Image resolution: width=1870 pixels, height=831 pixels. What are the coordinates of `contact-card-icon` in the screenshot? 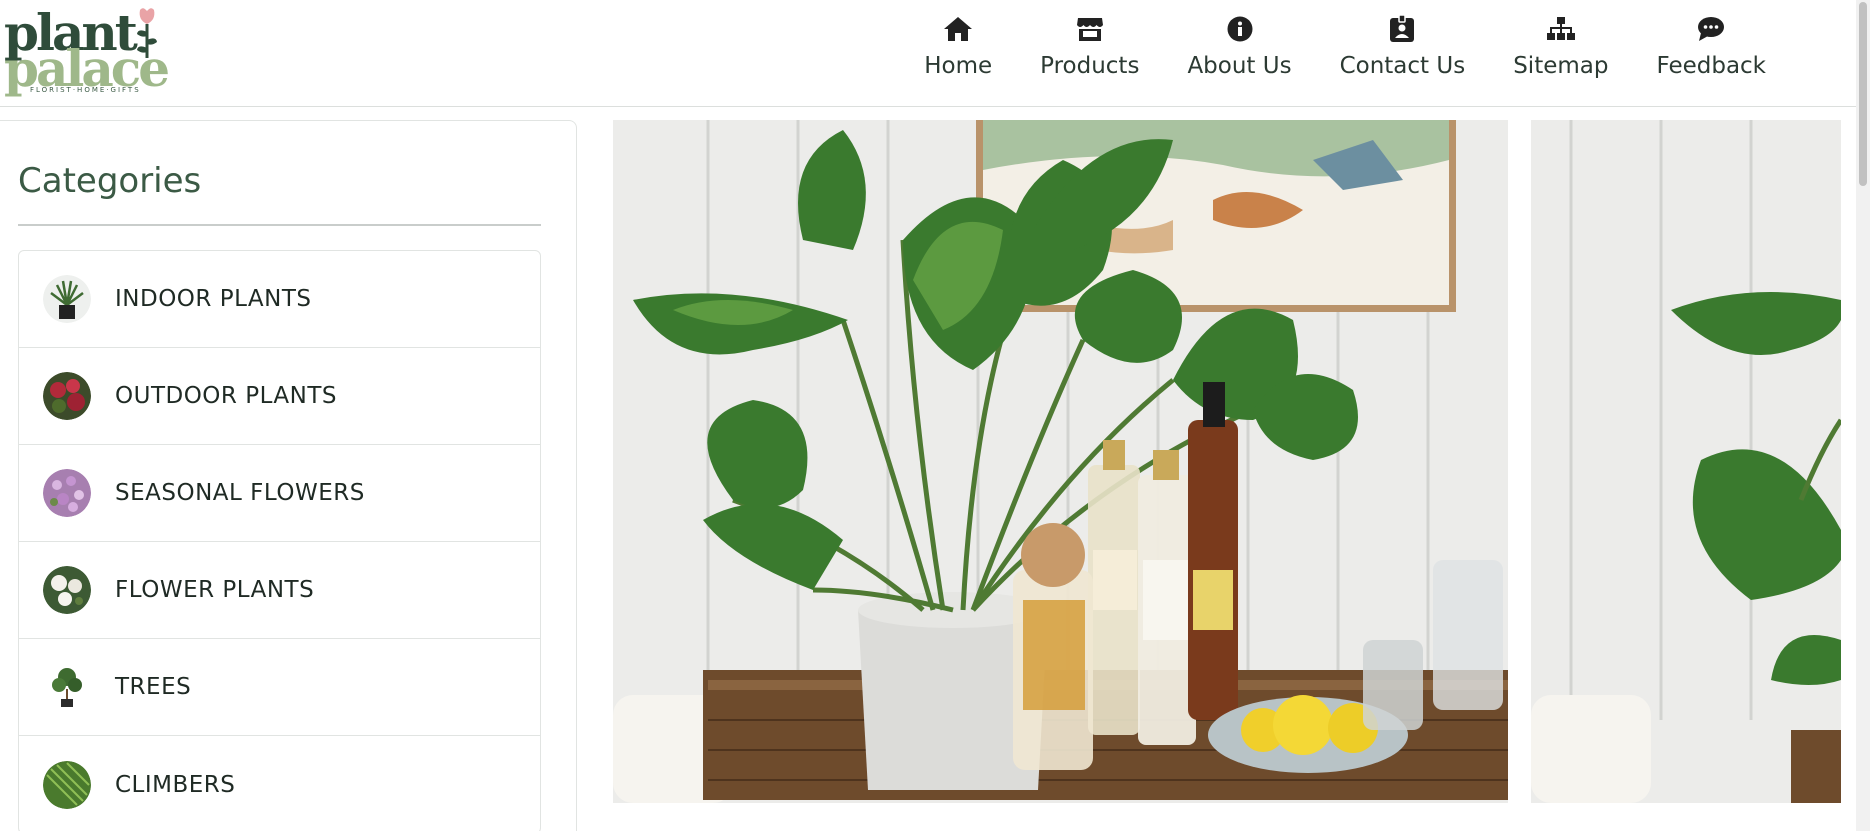 It's located at (1402, 29).